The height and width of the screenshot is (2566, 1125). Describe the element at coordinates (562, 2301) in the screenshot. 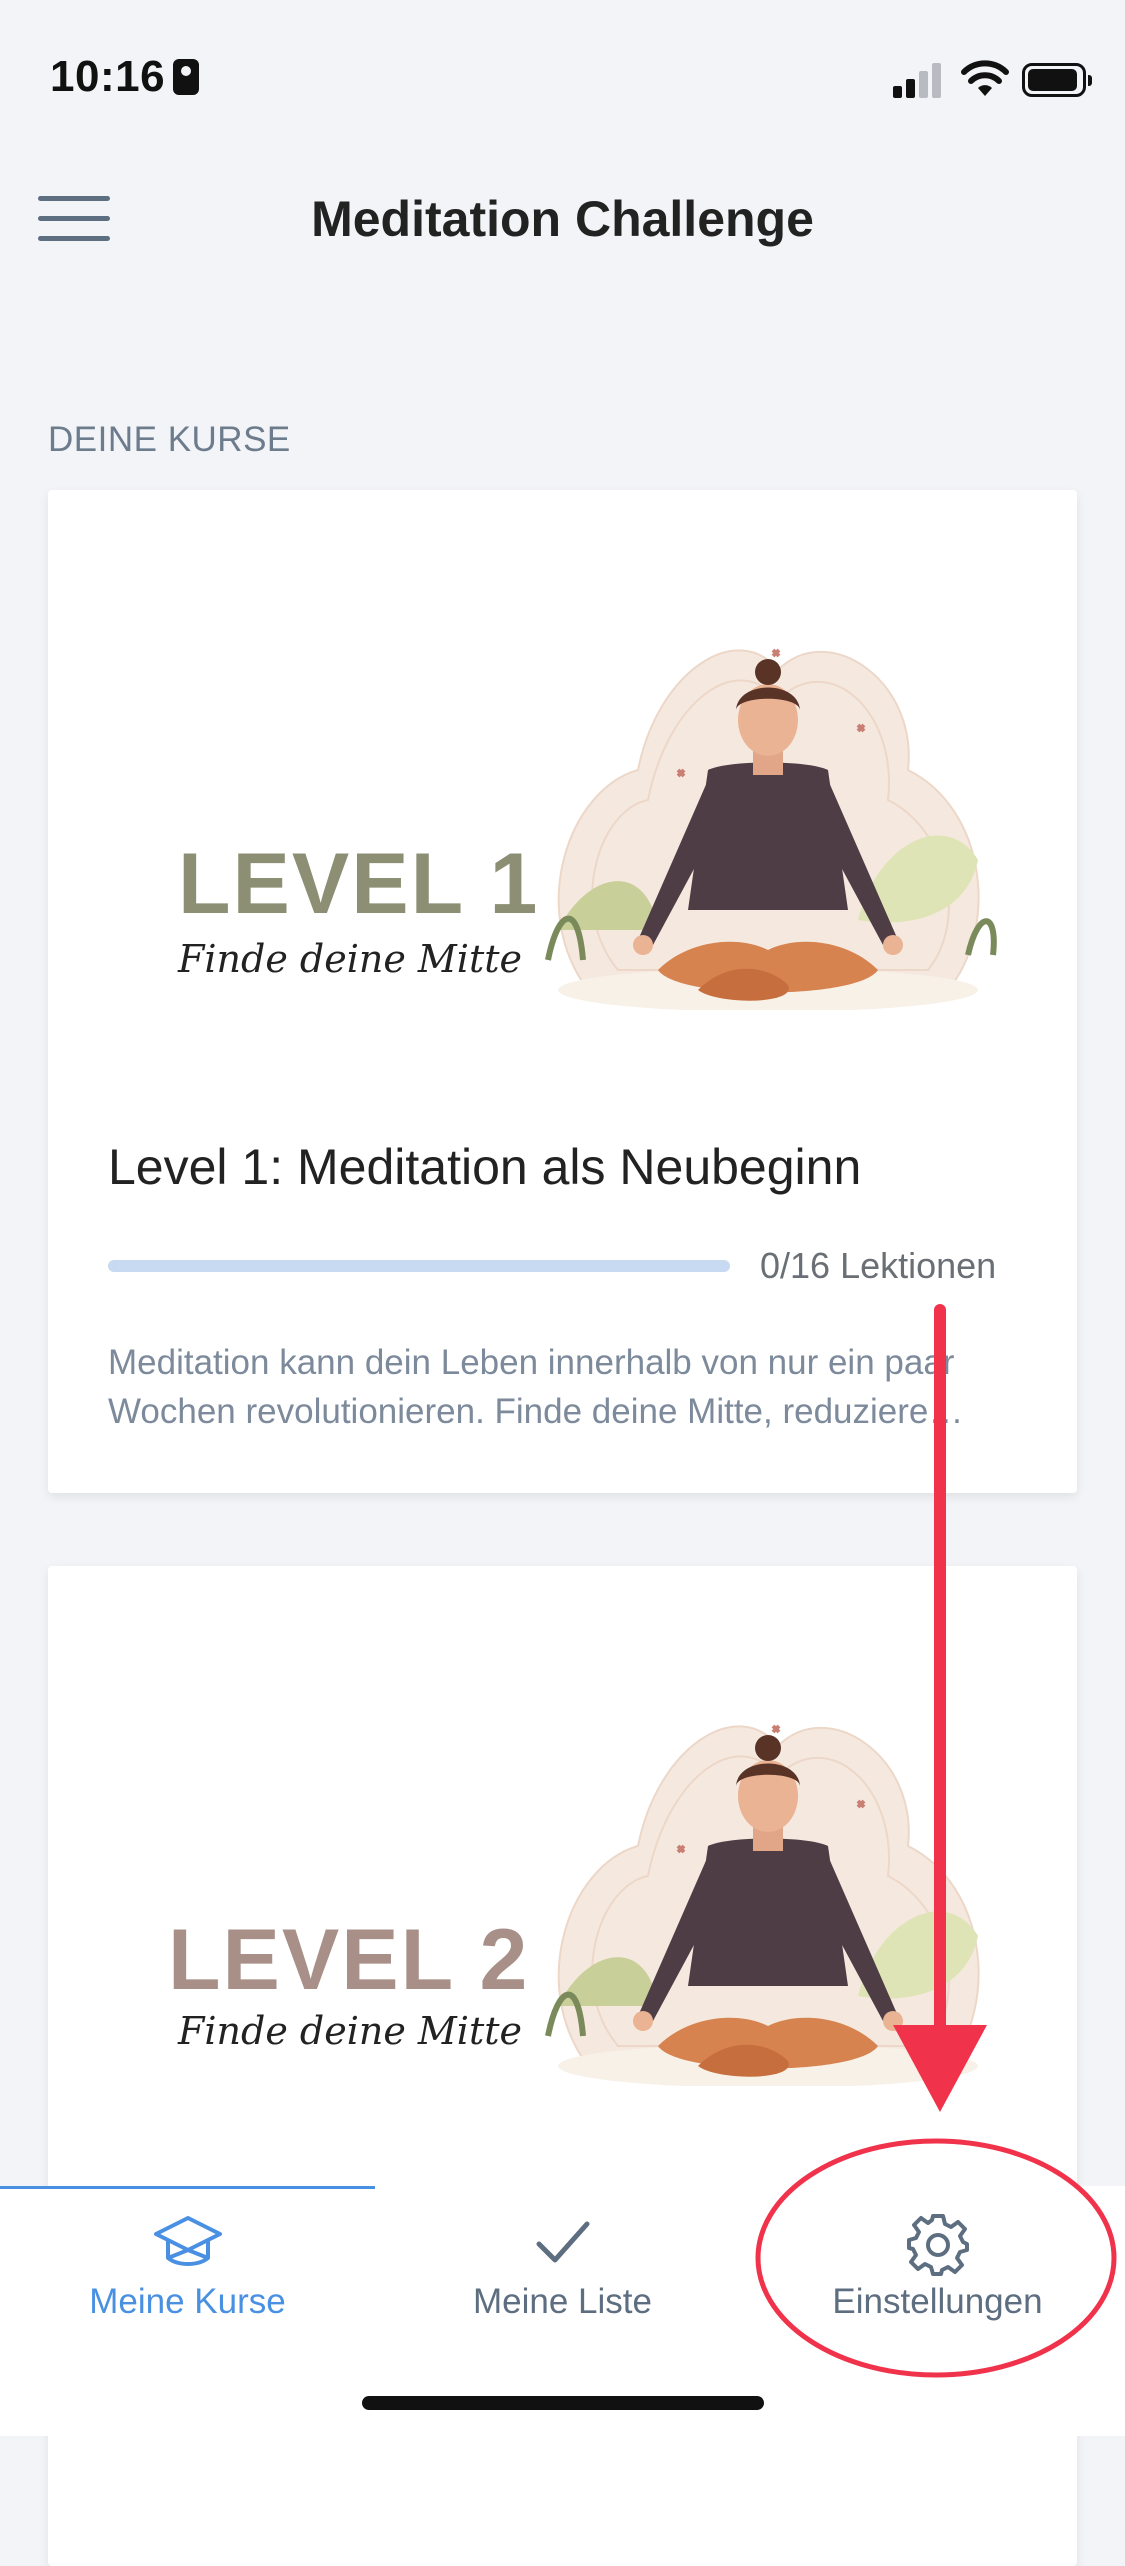

I see `tab-label: Meine Liste` at that location.